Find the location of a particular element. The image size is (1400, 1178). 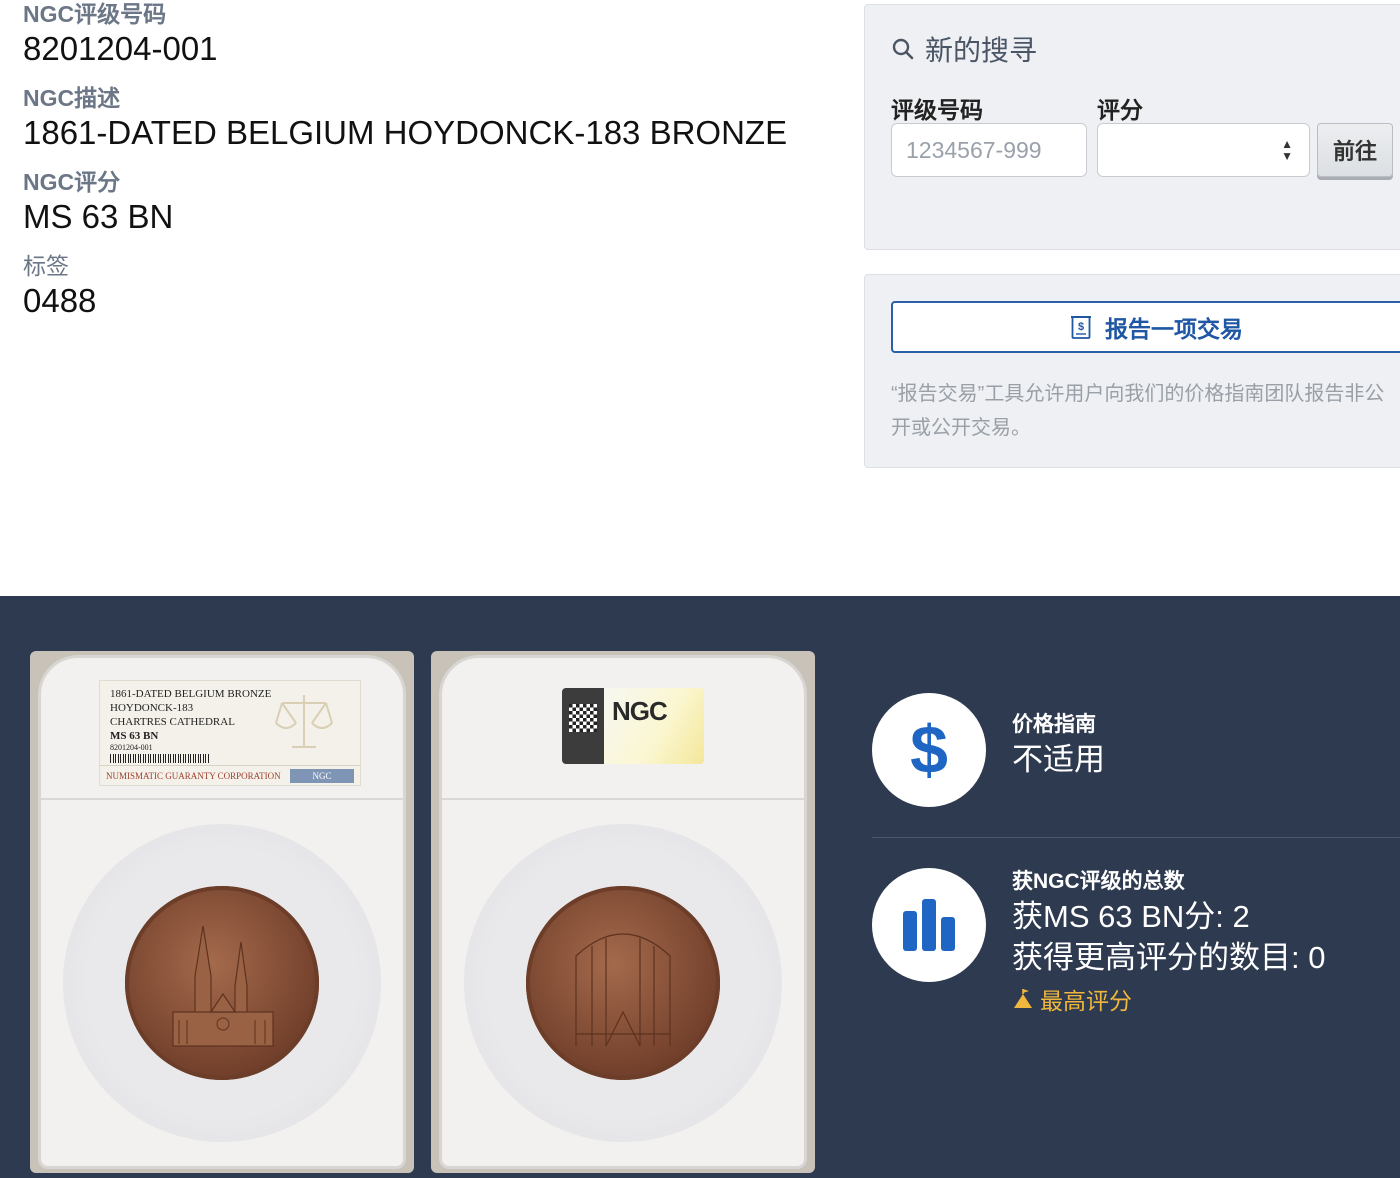

population-higher: 获得更高评分的数目: 0 is located at coordinates (1169, 957).